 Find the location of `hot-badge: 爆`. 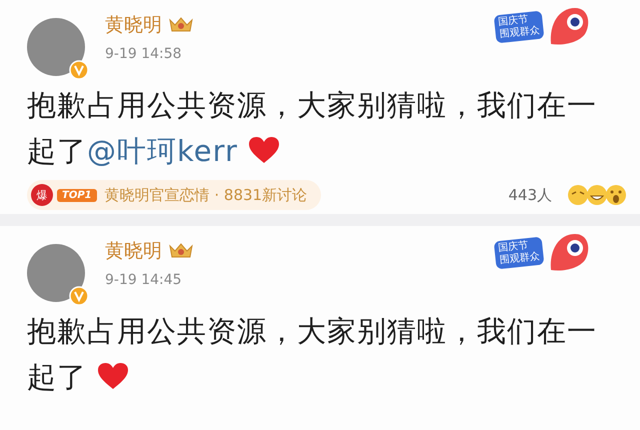

hot-badge: 爆 is located at coordinates (42, 195).